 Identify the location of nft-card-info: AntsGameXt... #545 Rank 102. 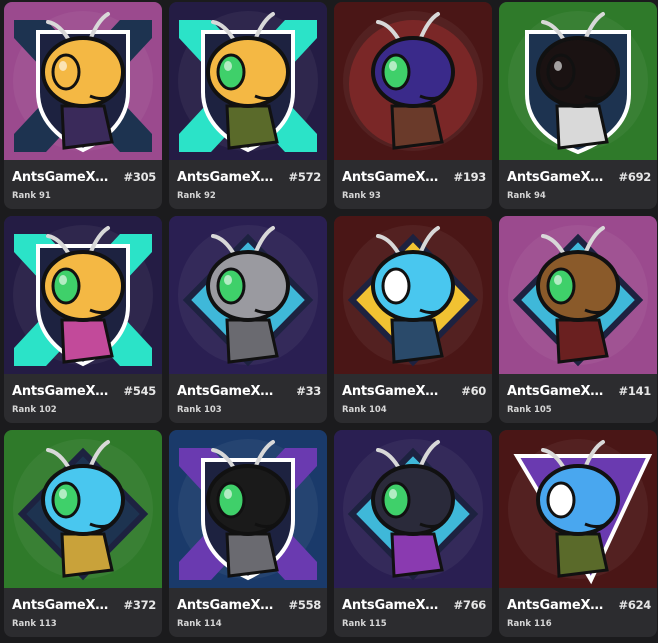
(83, 398).